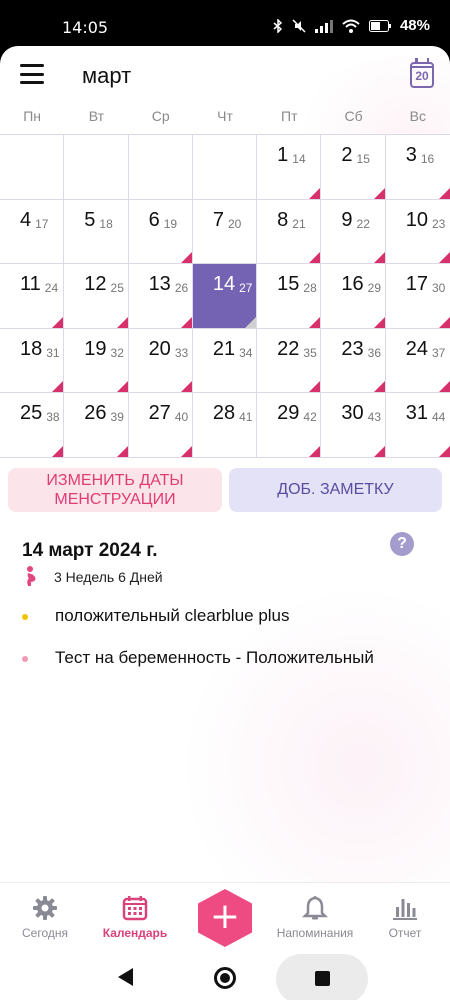 This screenshot has height=1000, width=450. I want to click on pregnancy-week-text: 3 Недель 6 Дней, so click(108, 577).